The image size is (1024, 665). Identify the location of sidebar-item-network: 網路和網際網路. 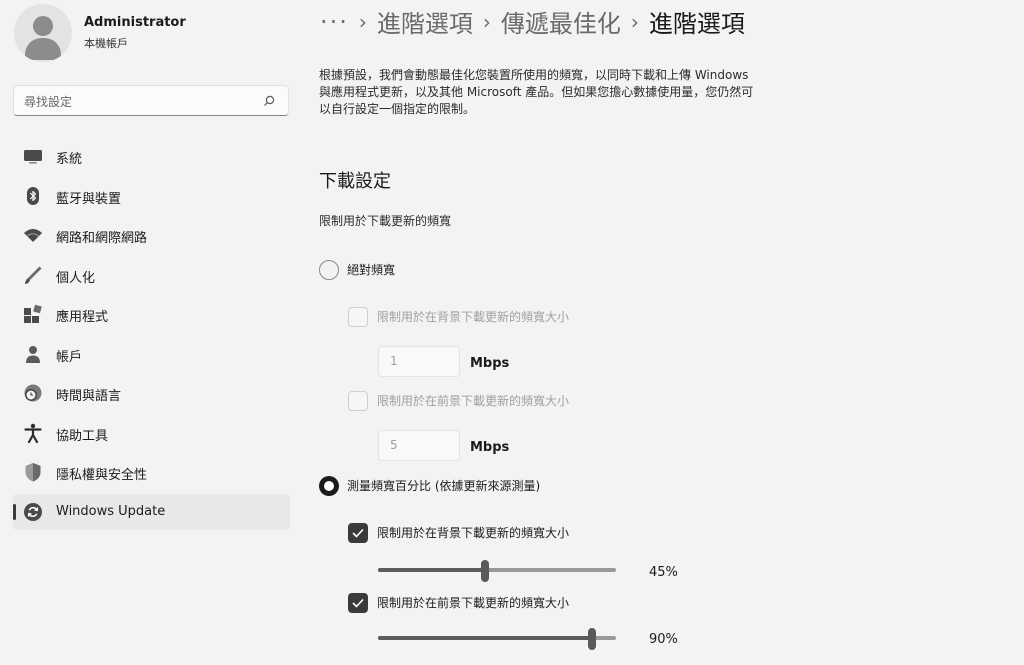
(151, 235).